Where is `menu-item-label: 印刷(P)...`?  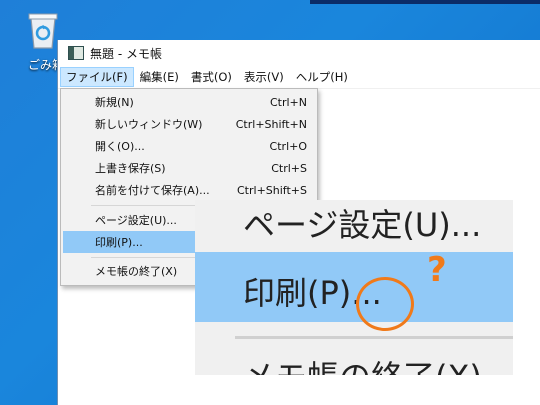 menu-item-label: 印刷(P)... is located at coordinates (119, 242).